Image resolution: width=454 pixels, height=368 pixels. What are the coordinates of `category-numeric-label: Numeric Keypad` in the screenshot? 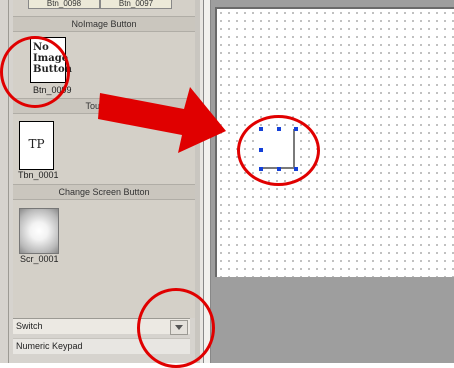 It's located at (49, 346).